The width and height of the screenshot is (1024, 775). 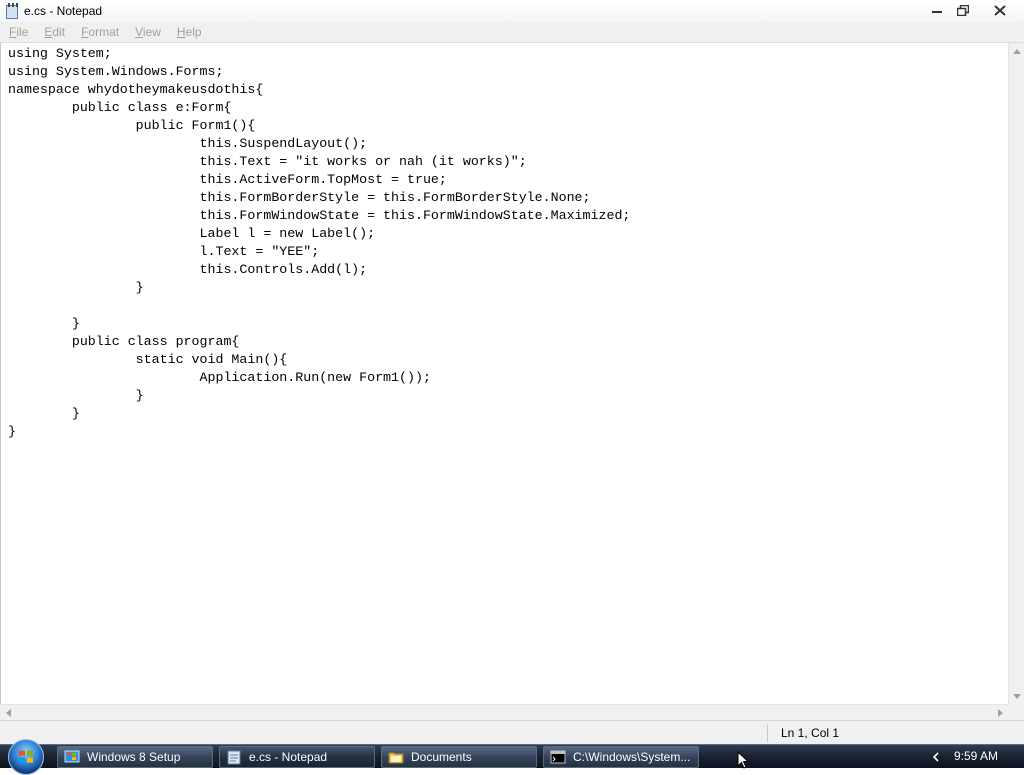 What do you see at coordinates (63, 11) in the screenshot?
I see `window-title: e.cs - Notepad` at bounding box center [63, 11].